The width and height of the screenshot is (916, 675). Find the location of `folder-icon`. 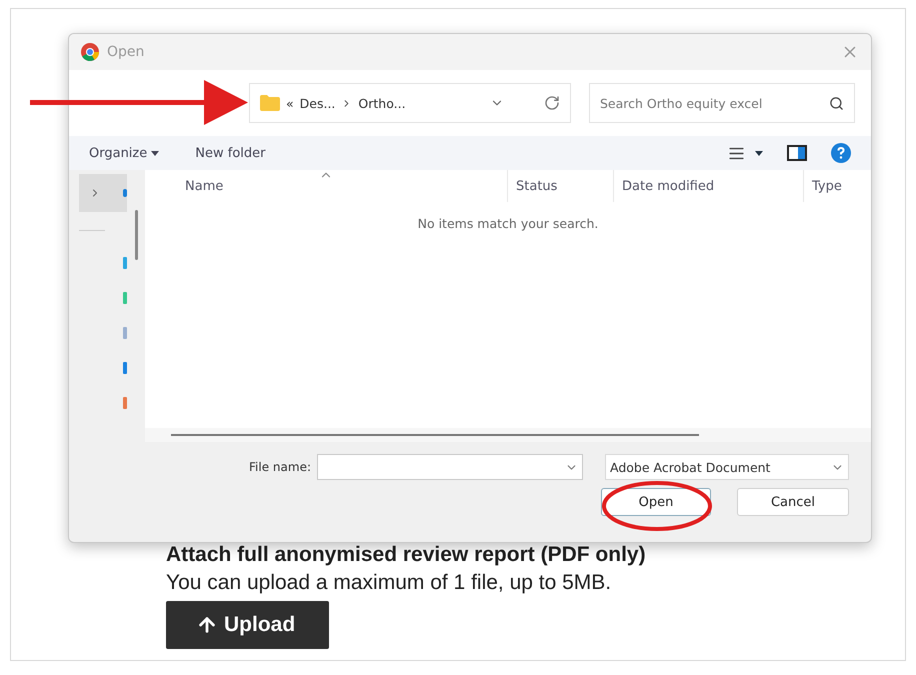

folder-icon is located at coordinates (270, 103).